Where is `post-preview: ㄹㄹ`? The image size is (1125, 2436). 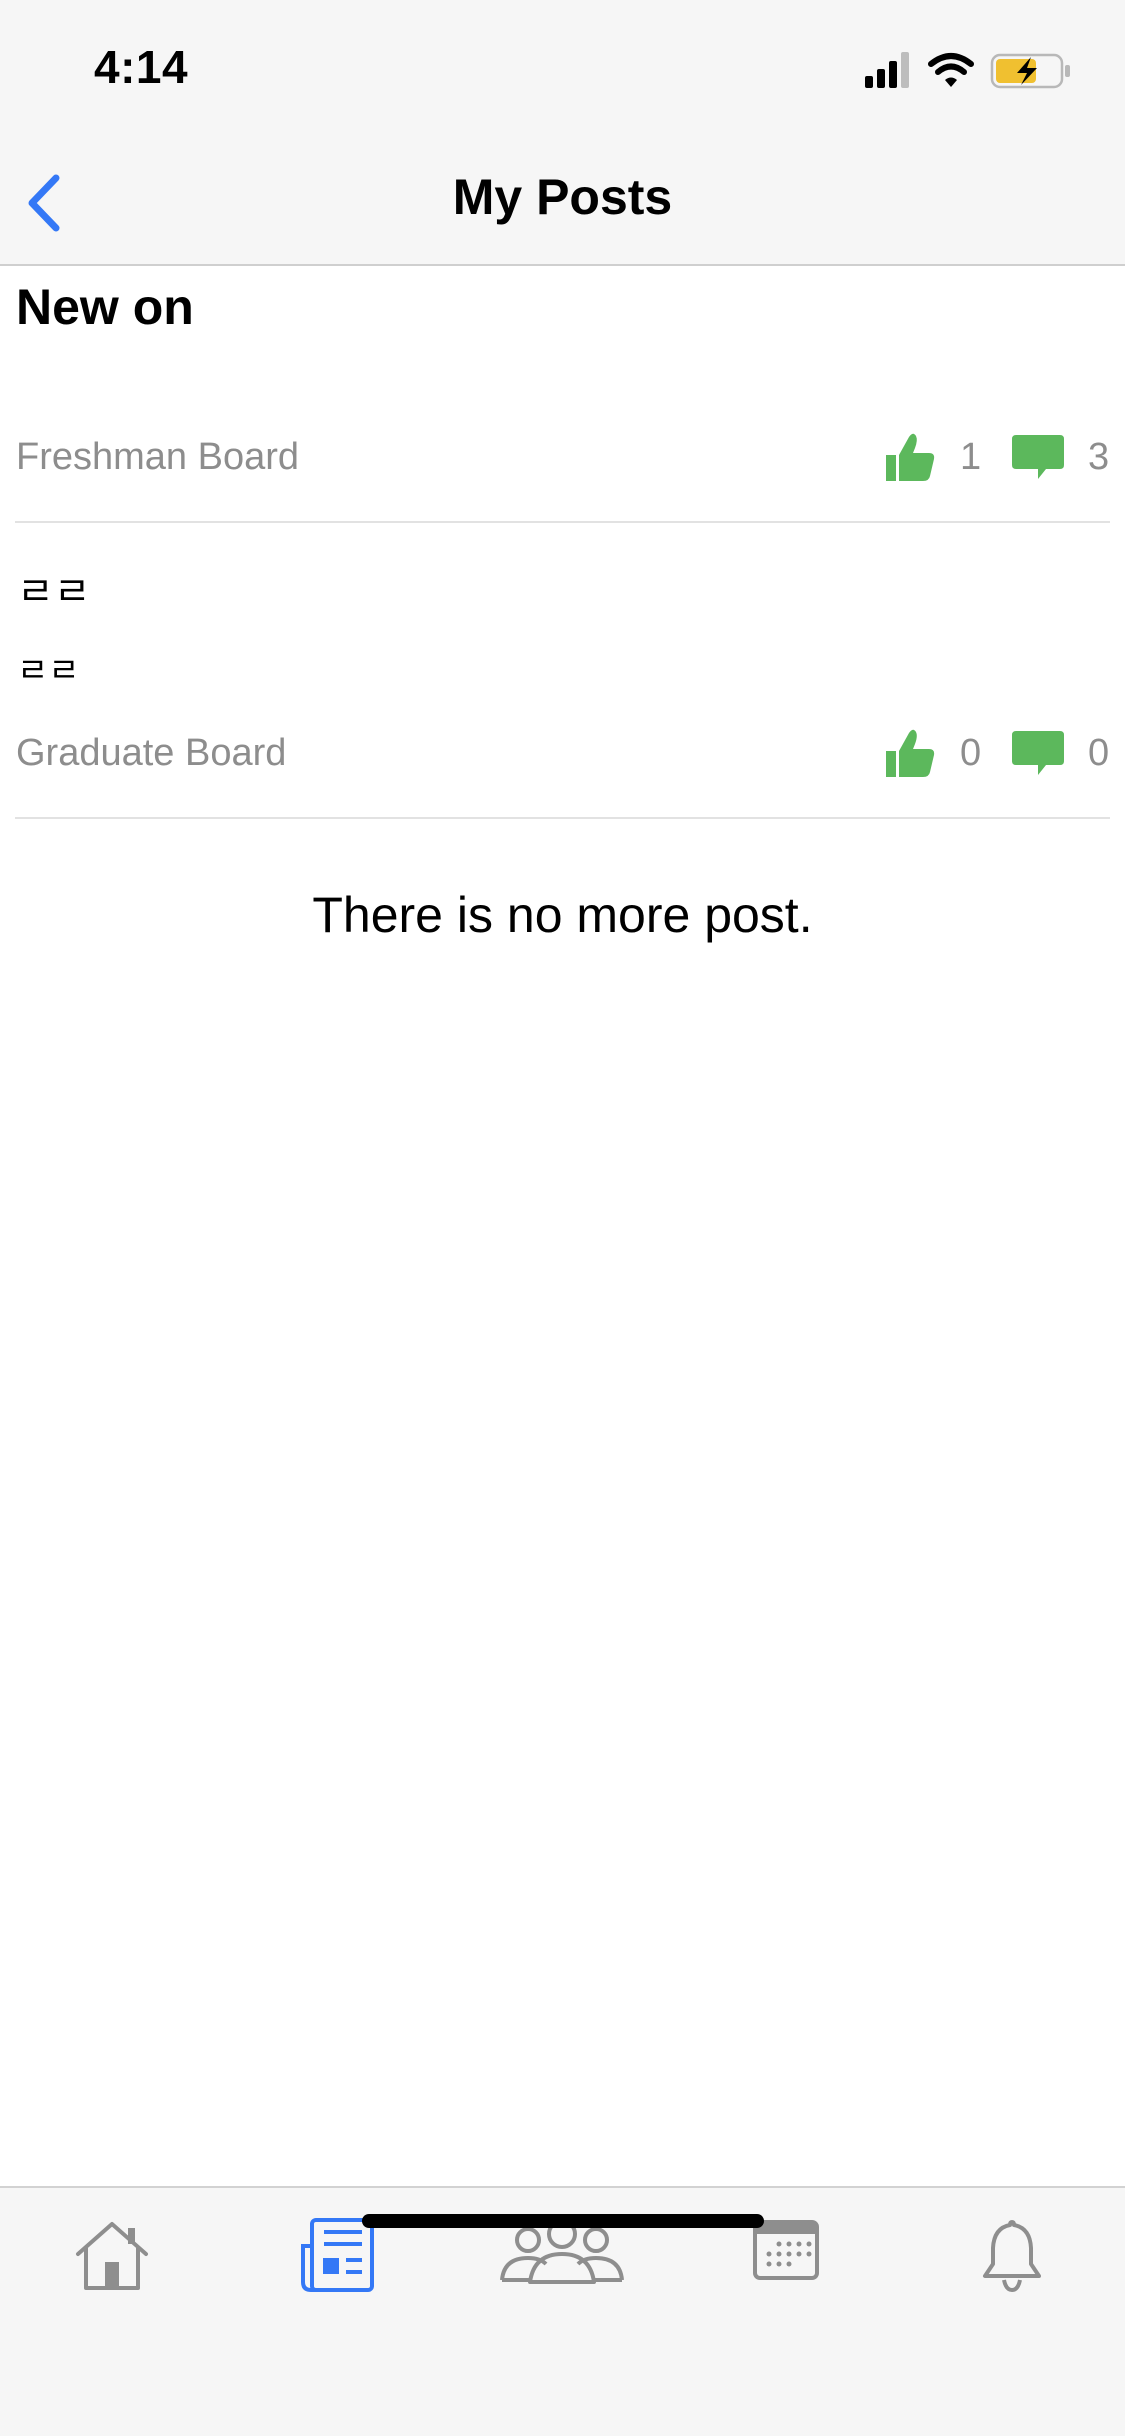 post-preview: ㄹㄹ is located at coordinates (48, 671).